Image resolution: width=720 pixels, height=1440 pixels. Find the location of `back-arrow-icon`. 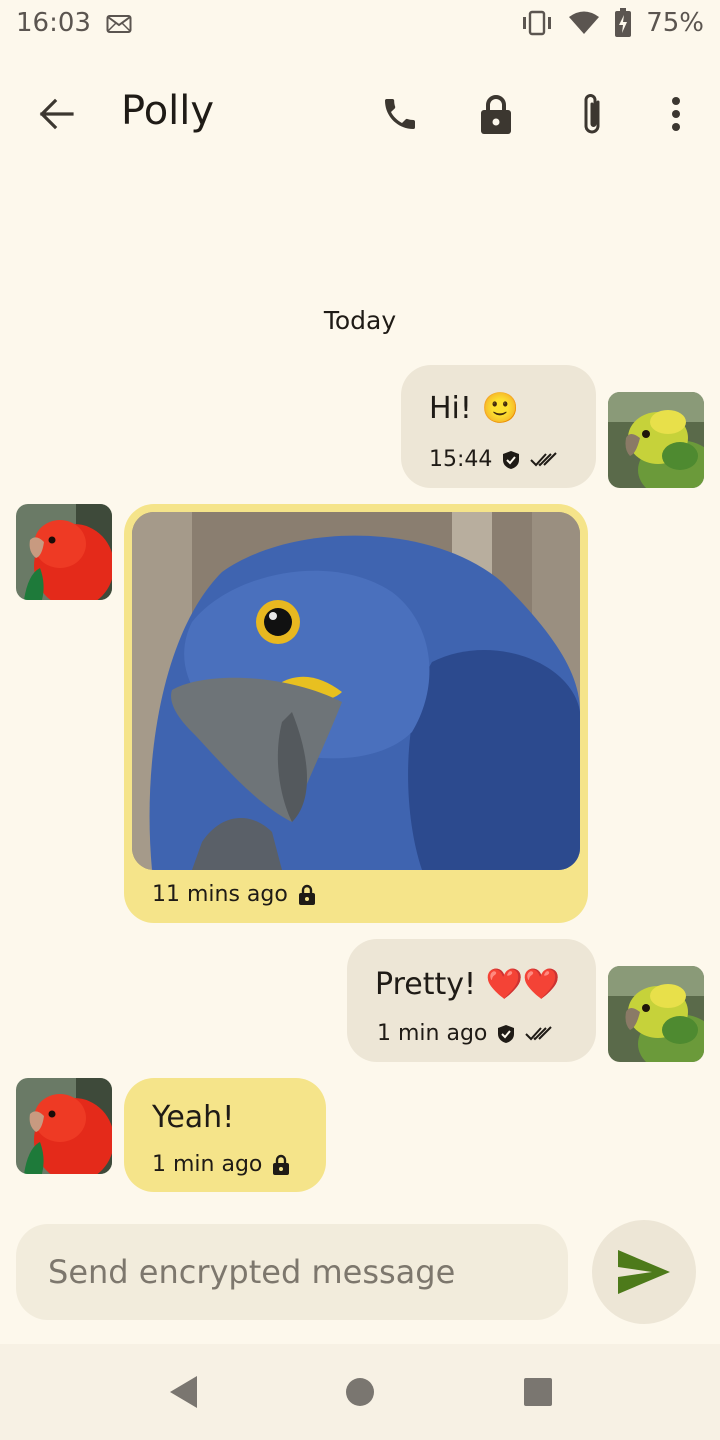

back-arrow-icon is located at coordinates (56, 114).